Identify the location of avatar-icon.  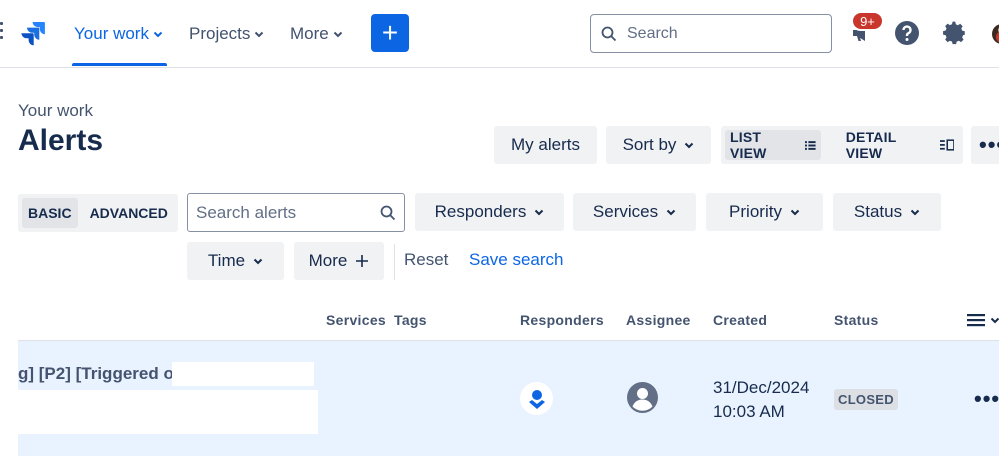
(995, 34).